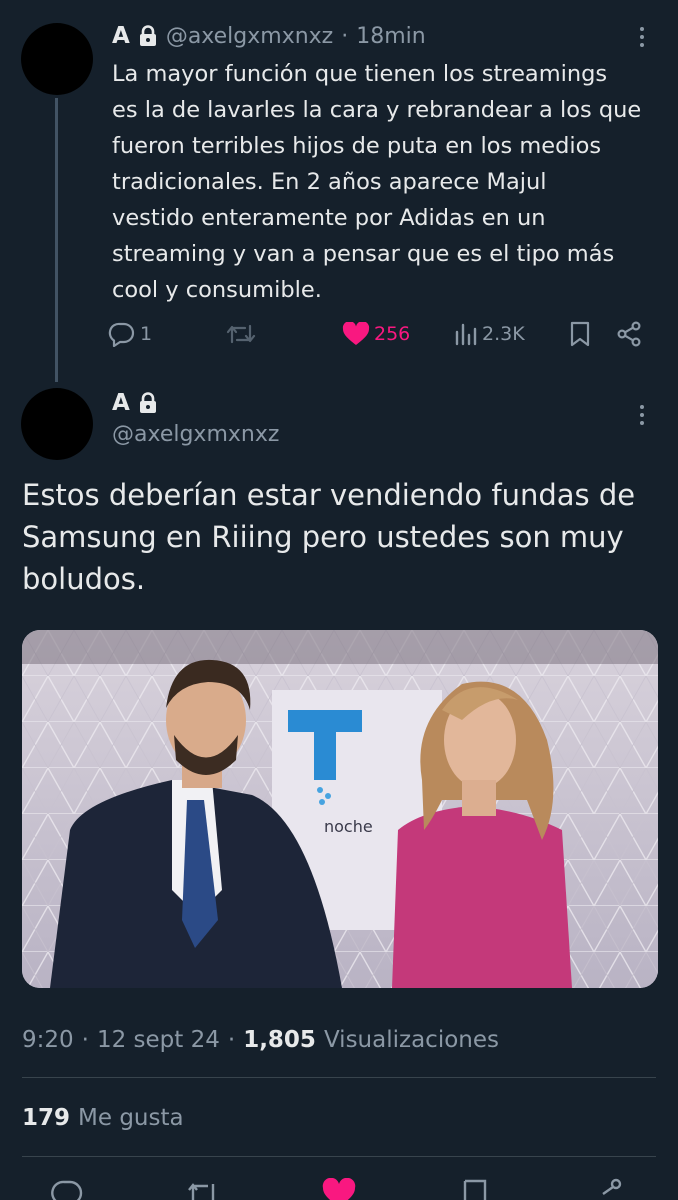  I want to click on tweet-actions: 1 256 2.3K, so click(378, 334).